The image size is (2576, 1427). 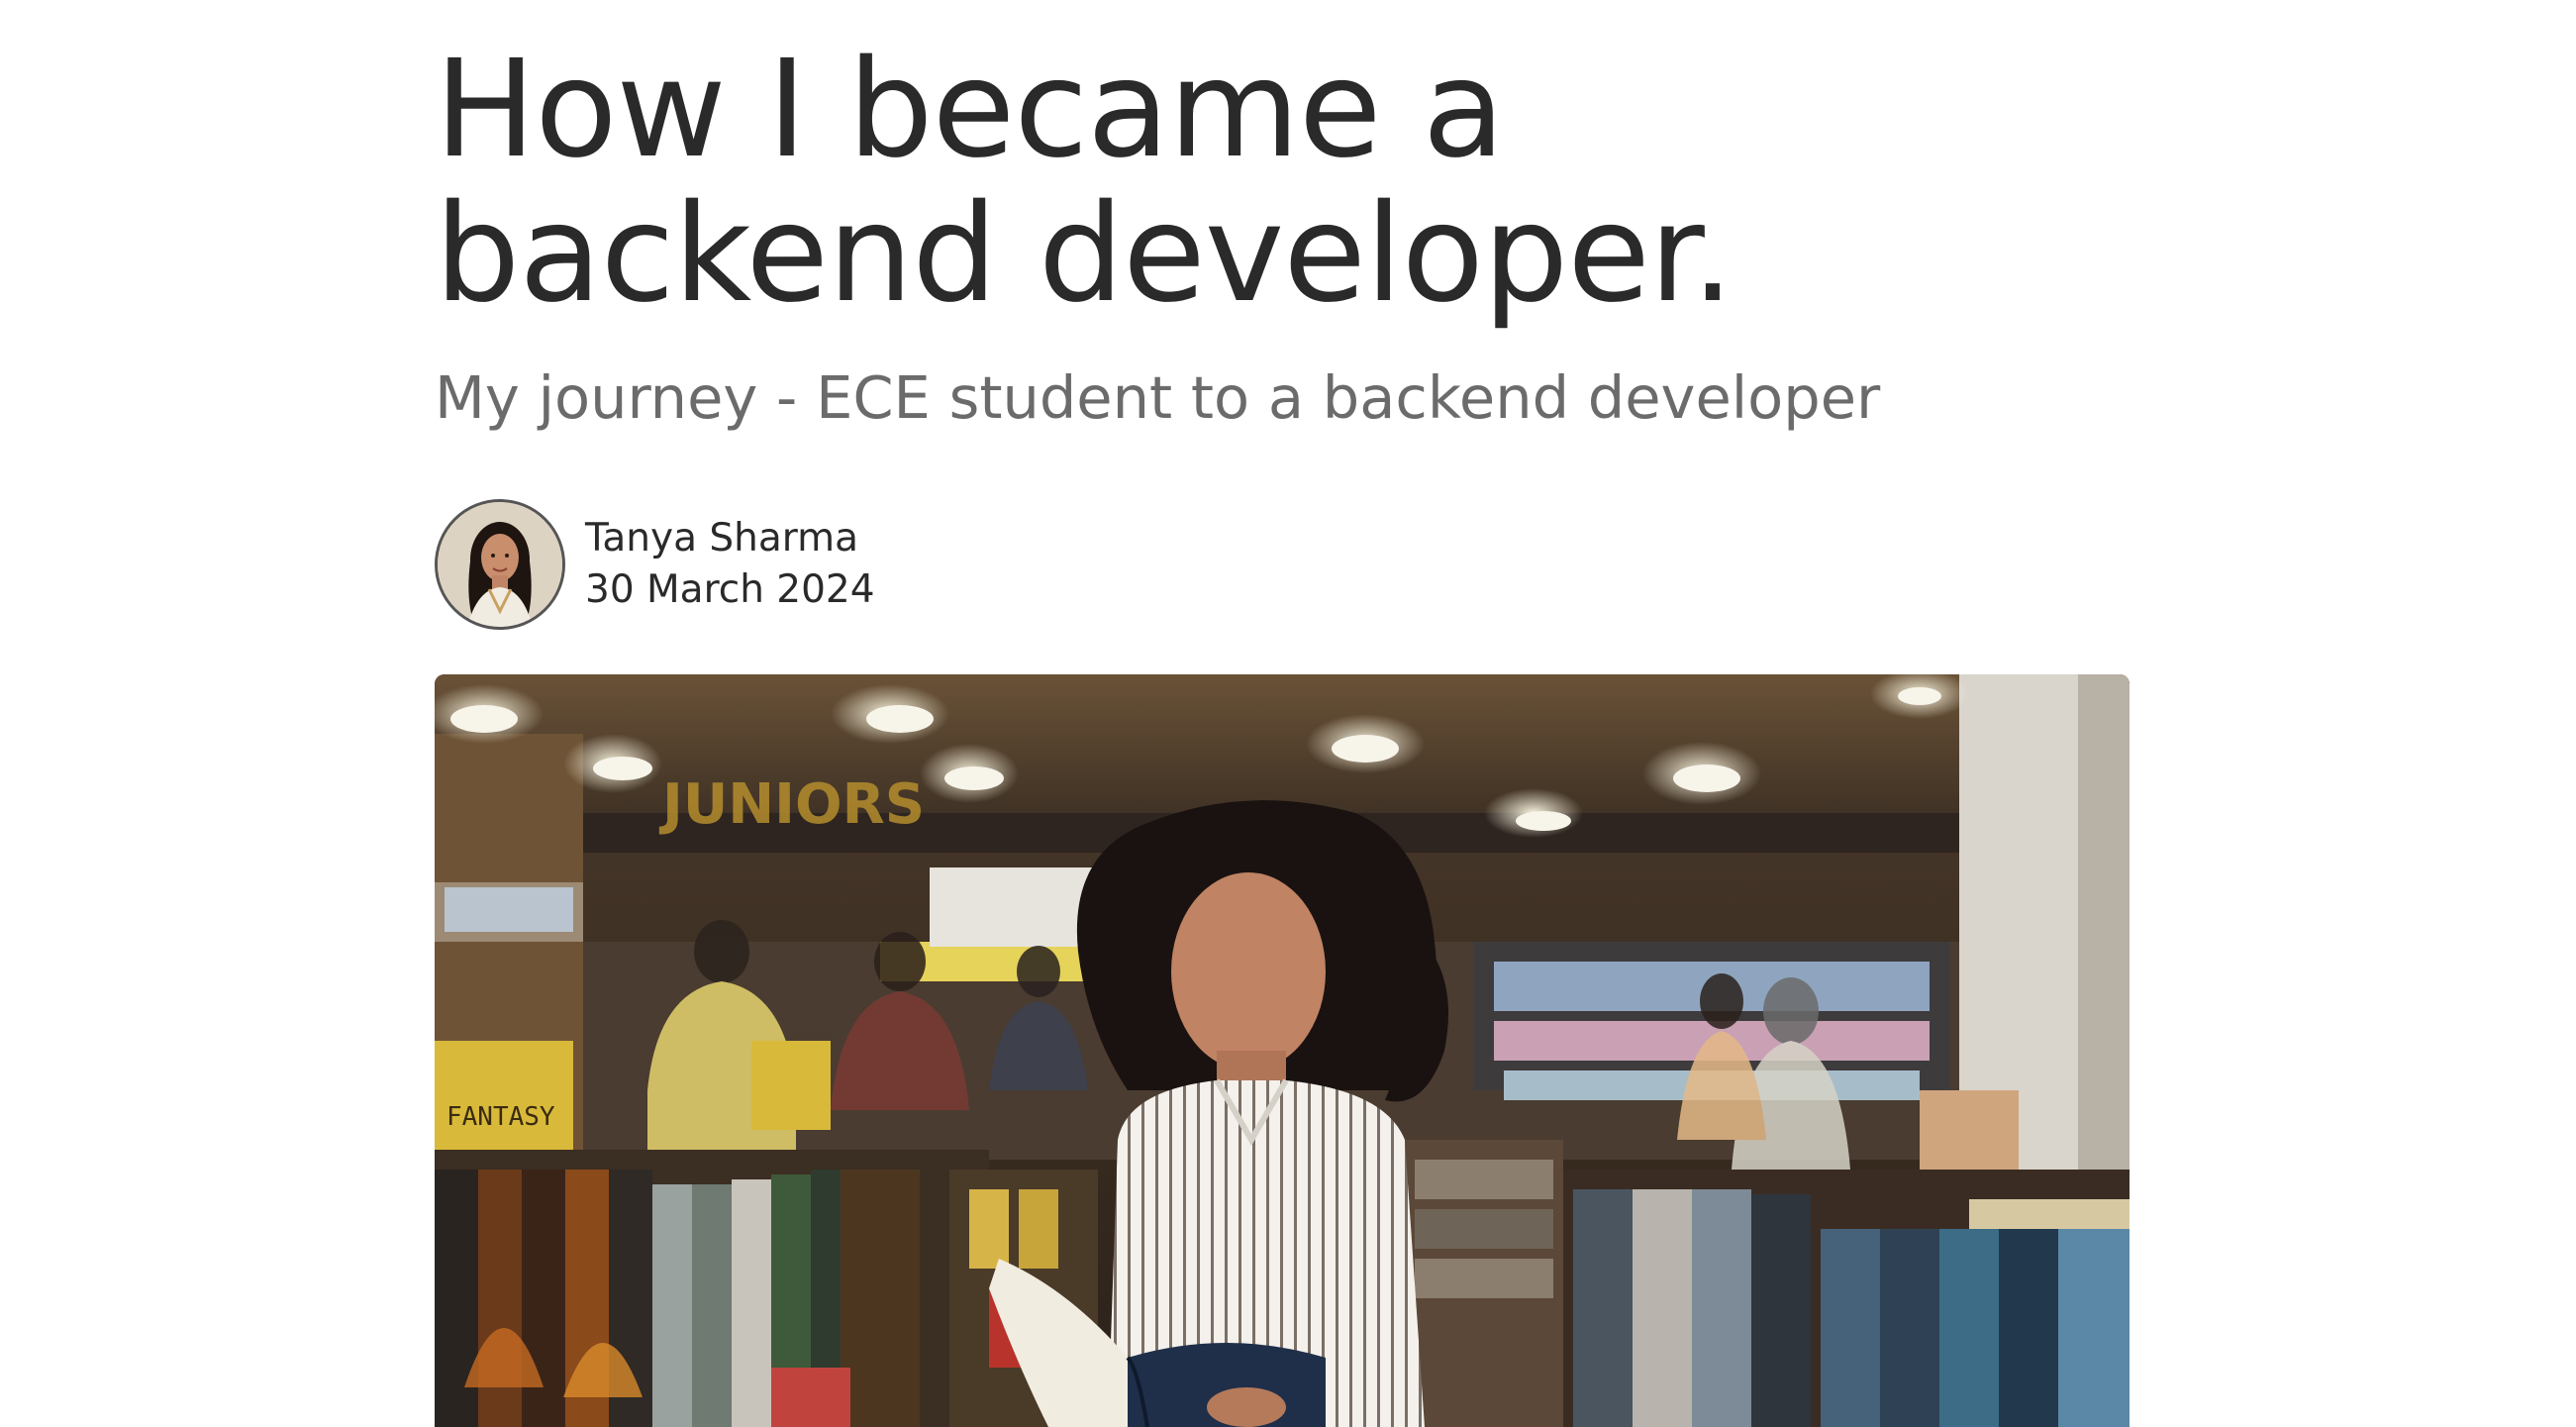 What do you see at coordinates (970, 110) in the screenshot?
I see `title-line-1: How I became a` at bounding box center [970, 110].